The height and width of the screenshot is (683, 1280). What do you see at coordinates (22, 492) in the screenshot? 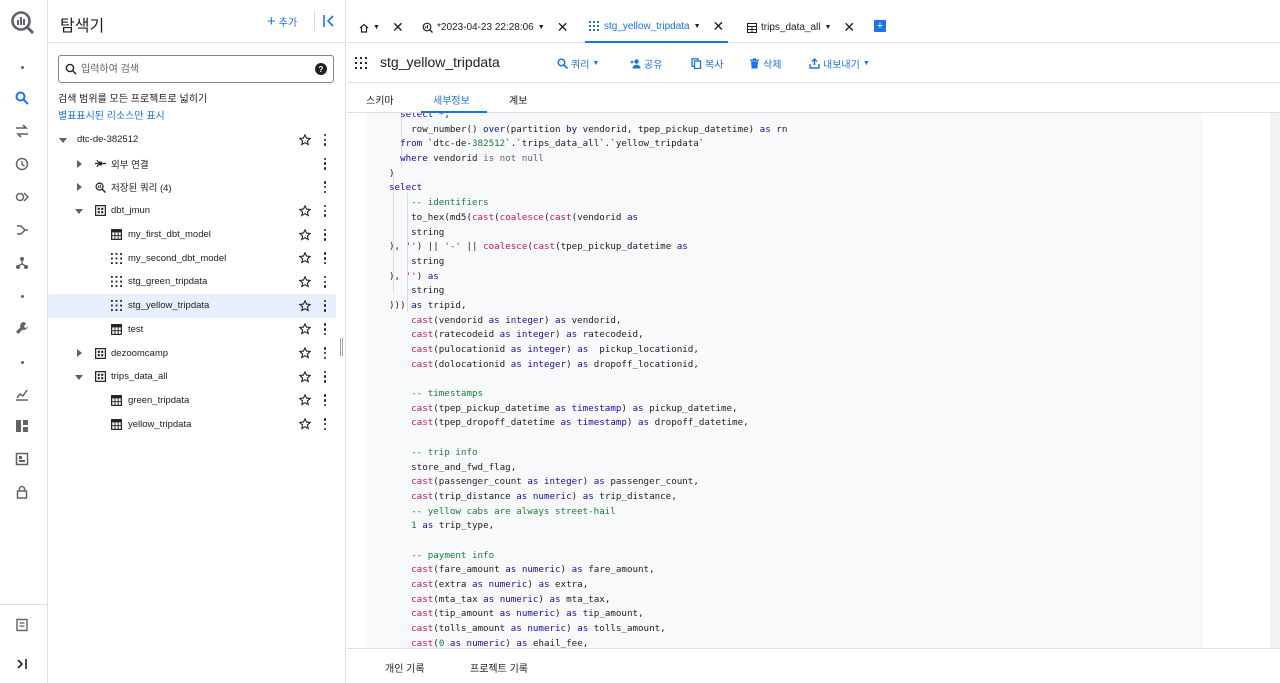
I see `lock-icon` at bounding box center [22, 492].